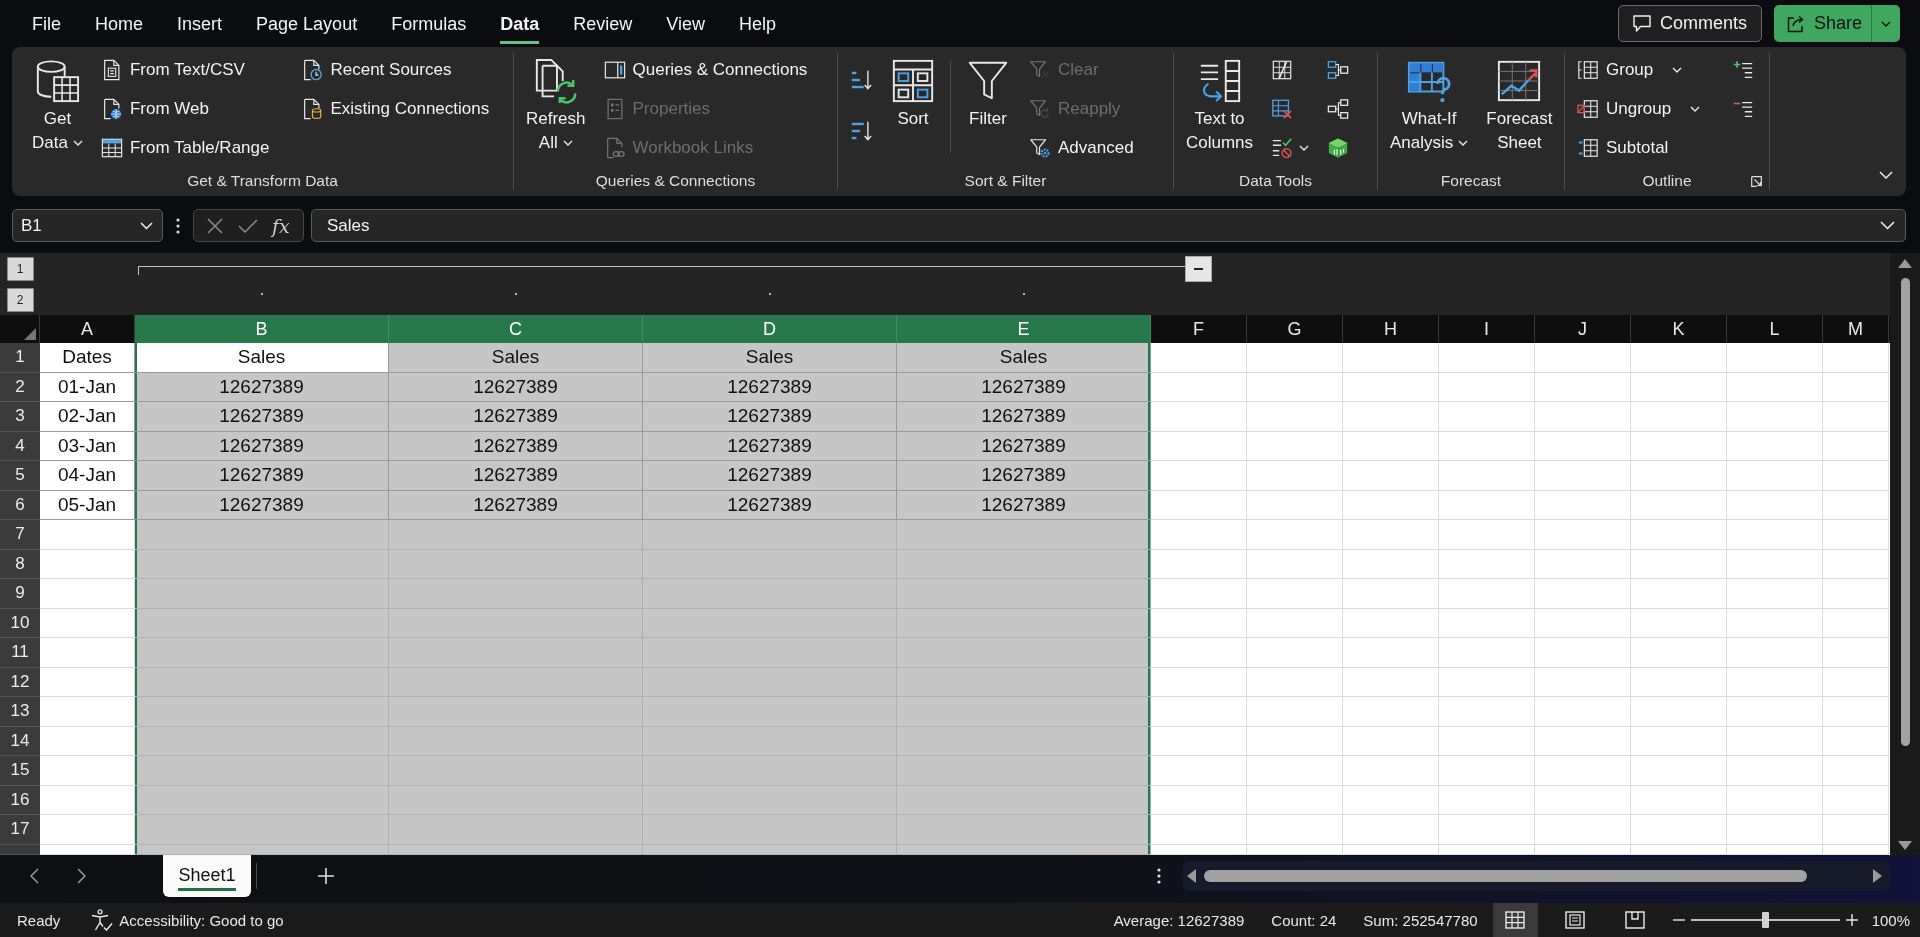  What do you see at coordinates (1519, 104) in the screenshot?
I see `ribbon-button: Forecast Sheet` at bounding box center [1519, 104].